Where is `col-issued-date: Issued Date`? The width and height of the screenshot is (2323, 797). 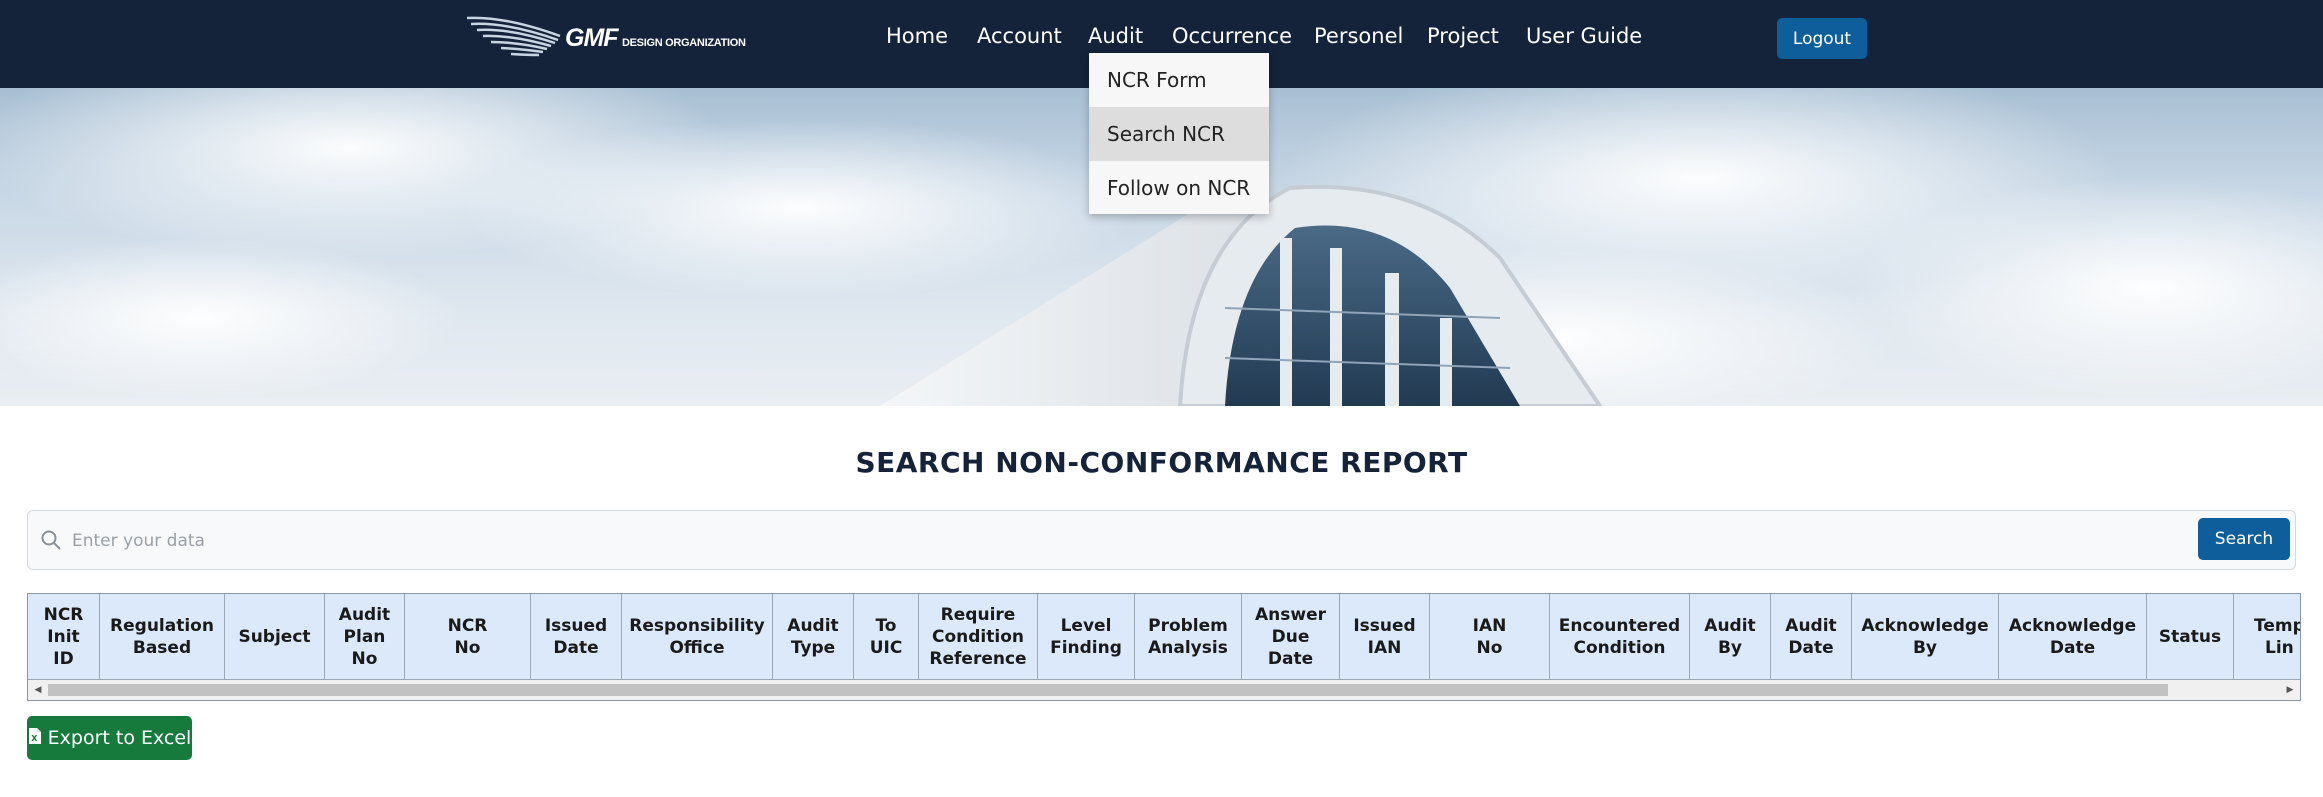
col-issued-date: Issued Date is located at coordinates (576, 637).